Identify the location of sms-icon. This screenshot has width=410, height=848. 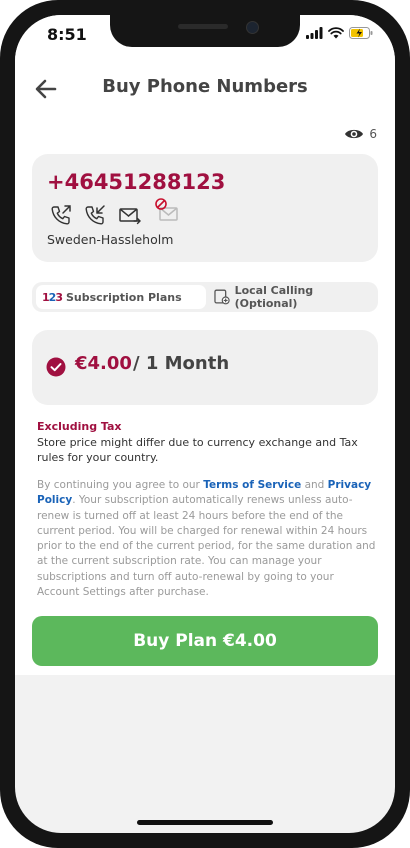
(130, 216).